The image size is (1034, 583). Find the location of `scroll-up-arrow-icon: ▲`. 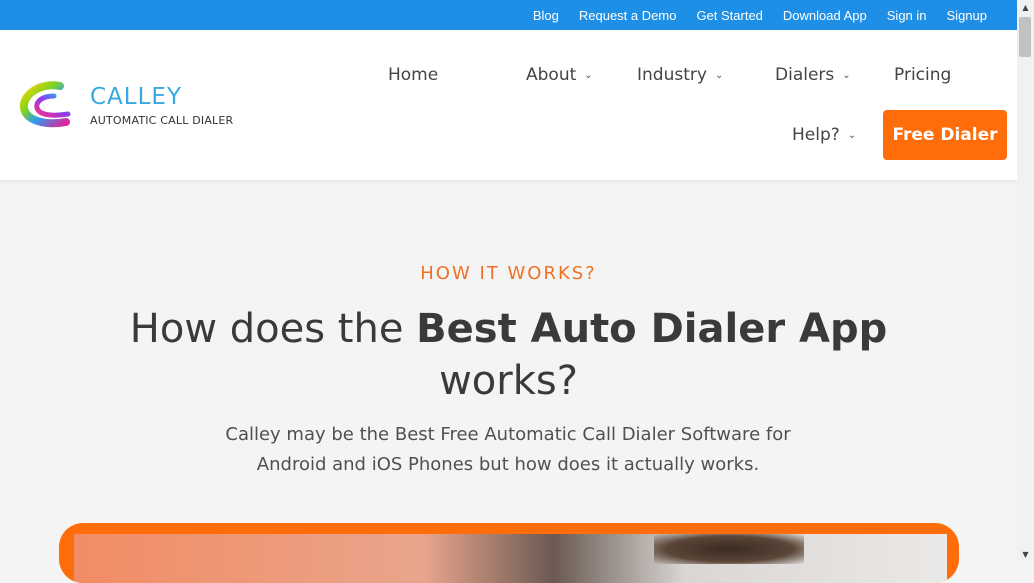

scroll-up-arrow-icon: ▲ is located at coordinates (1025, 7).